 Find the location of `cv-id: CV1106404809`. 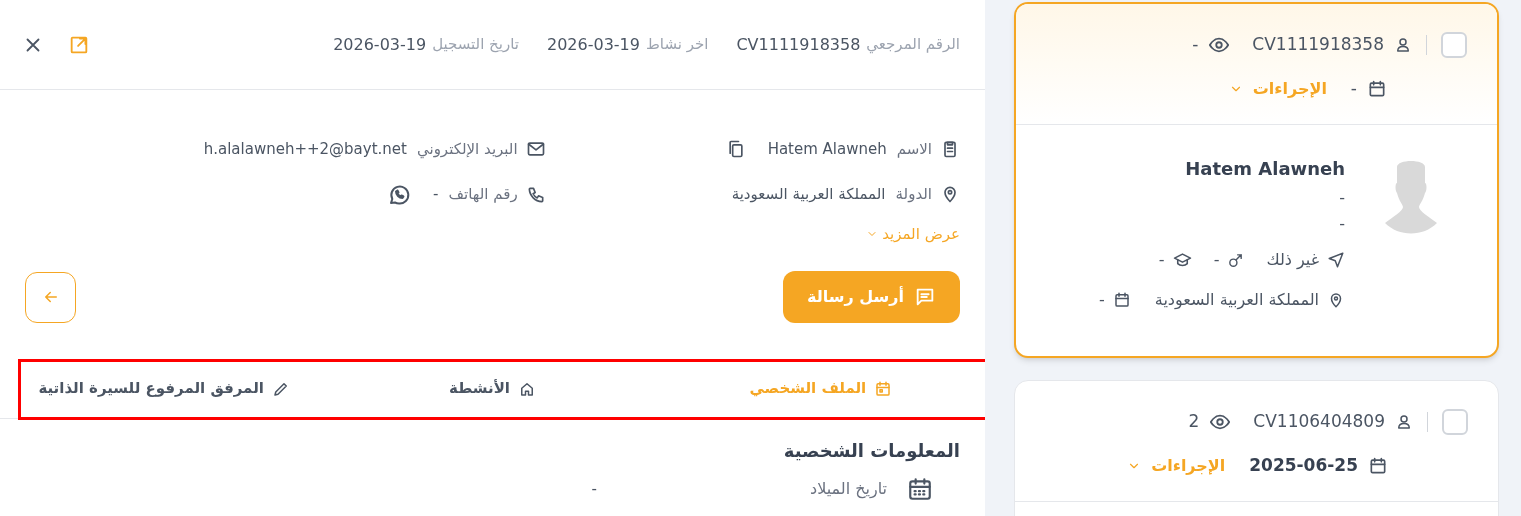

cv-id: CV1106404809 is located at coordinates (1319, 422).